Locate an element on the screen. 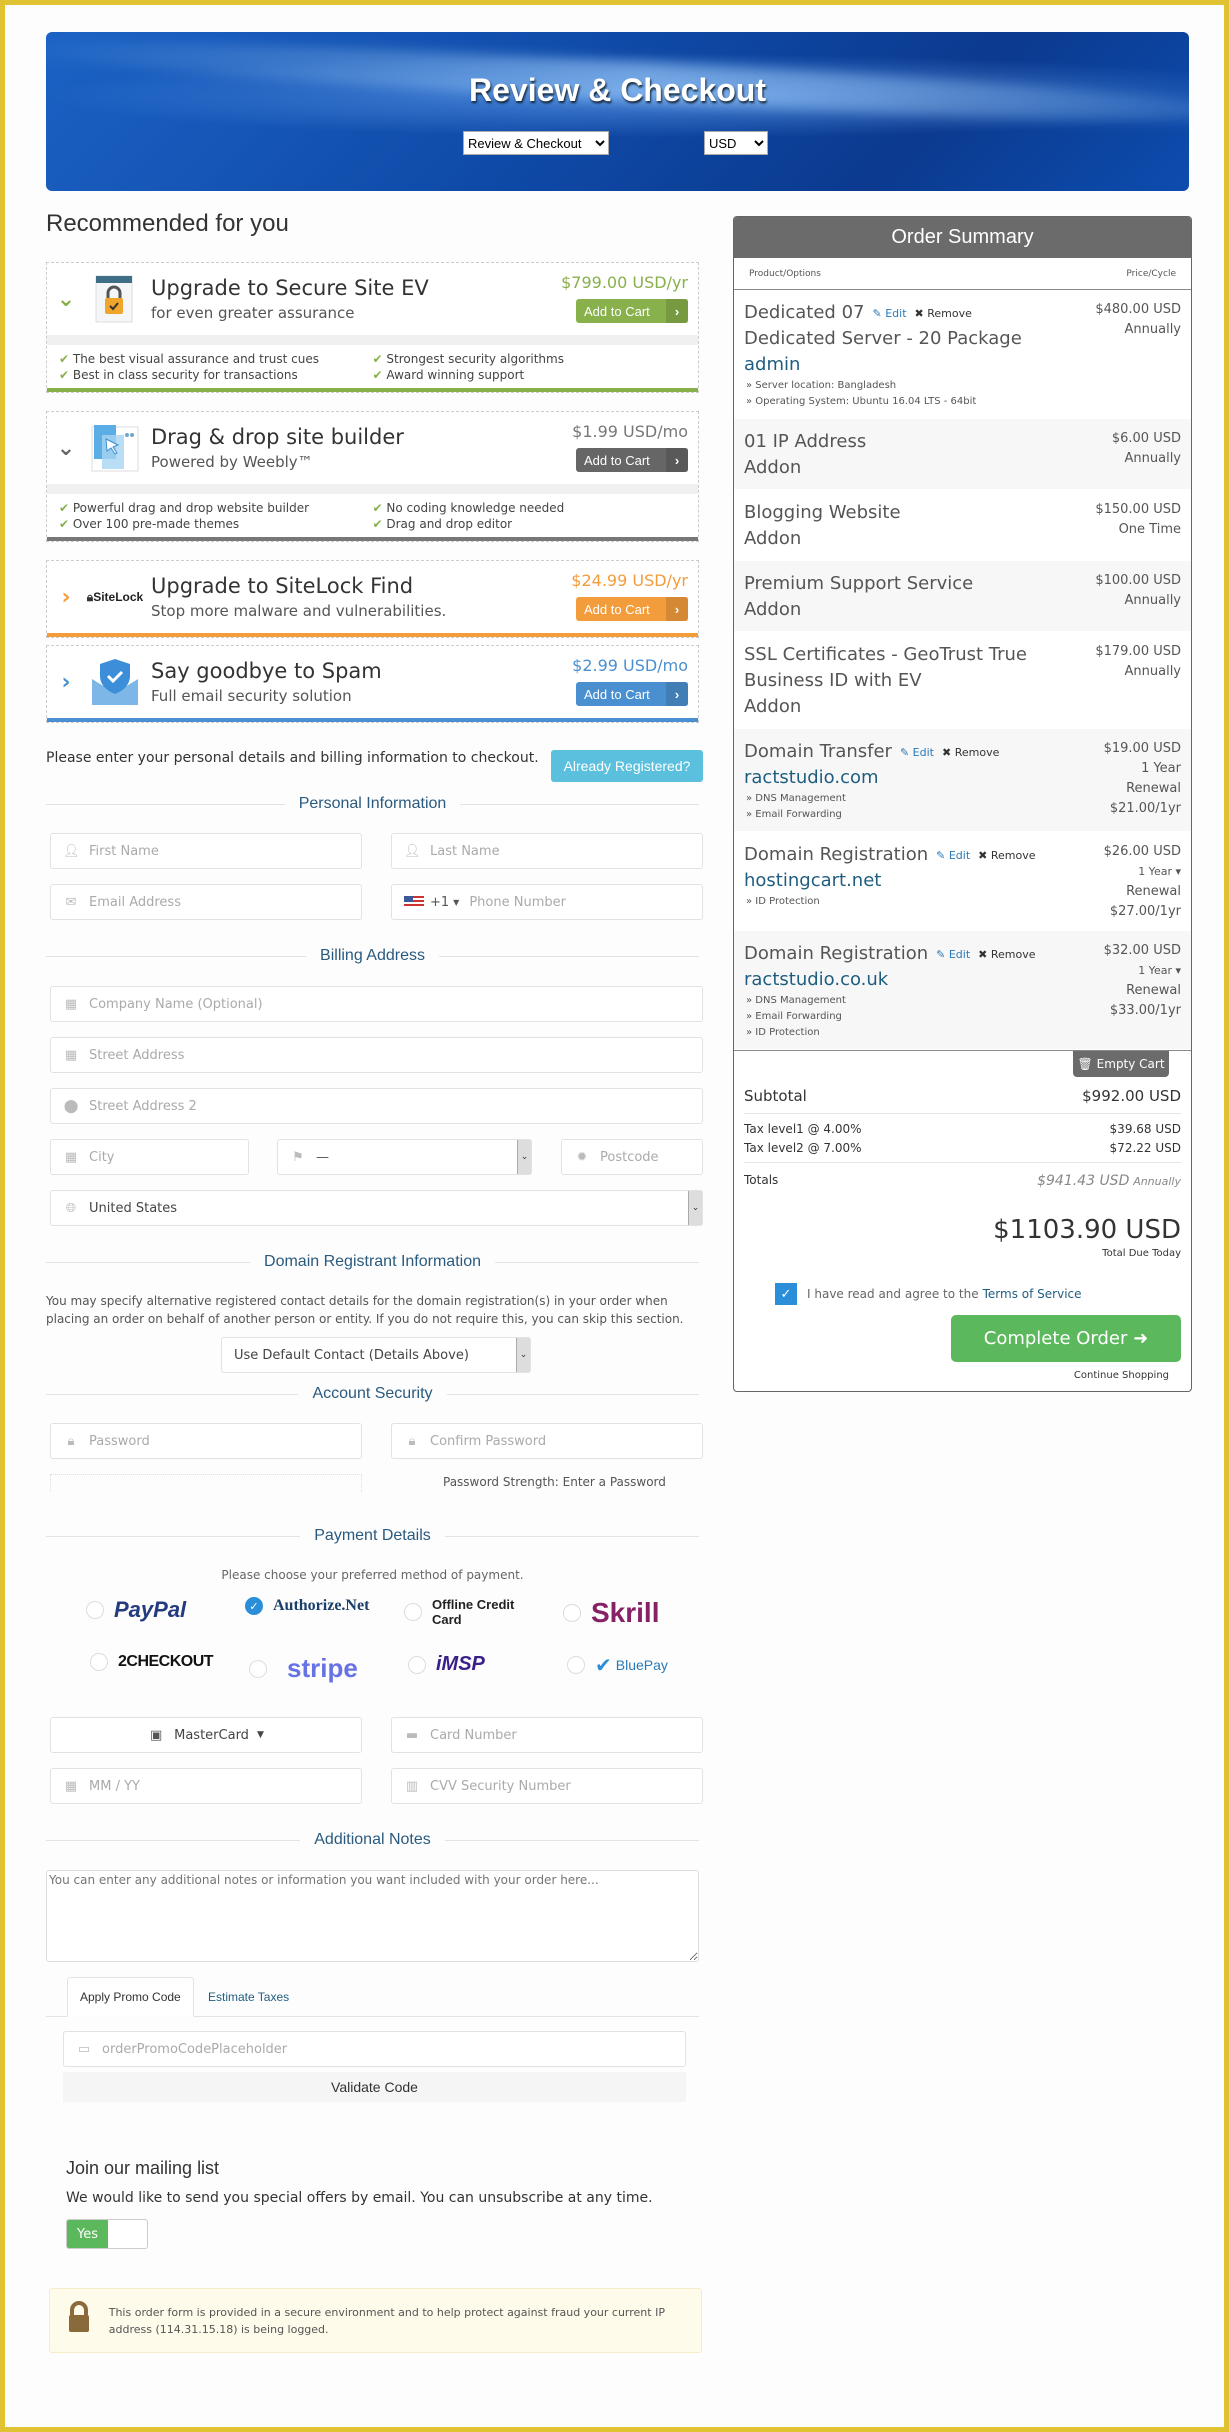 The image size is (1229, 2432). card-type-select: ▣ MasterCard ▼ is located at coordinates (206, 1735).